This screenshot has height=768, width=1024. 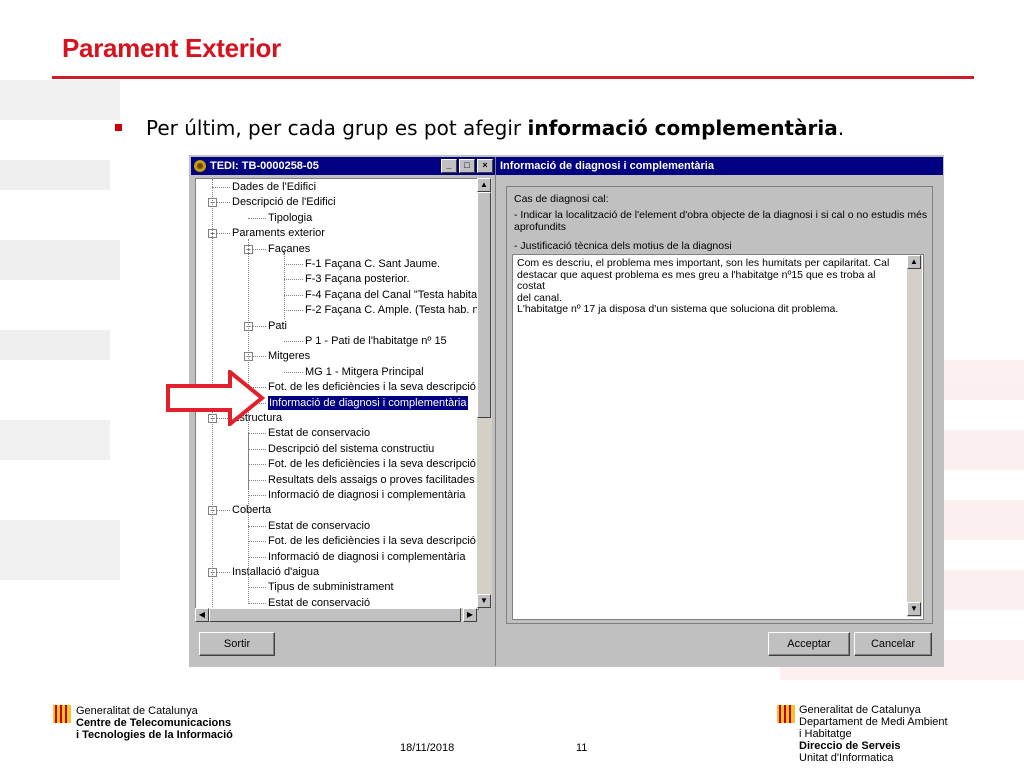 I want to click on tree-item: Coberta, so click(x=251, y=510).